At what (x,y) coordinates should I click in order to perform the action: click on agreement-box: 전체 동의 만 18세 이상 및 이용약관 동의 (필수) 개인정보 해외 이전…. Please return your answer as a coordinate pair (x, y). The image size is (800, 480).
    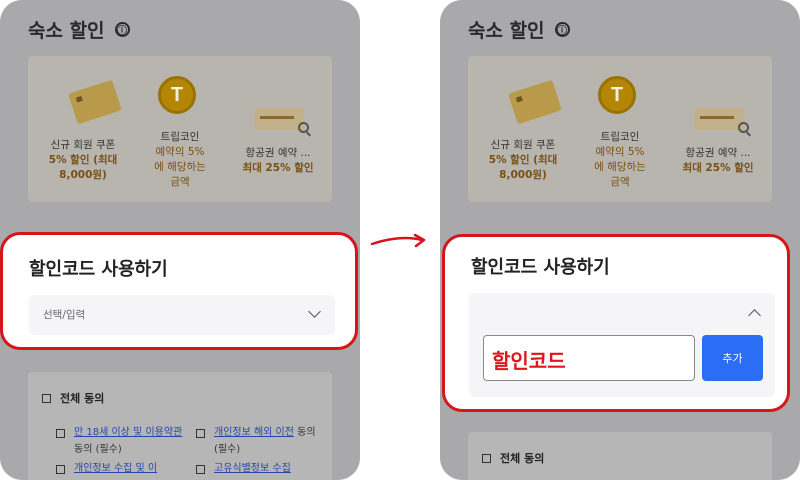
    Looking at the image, I should click on (180, 426).